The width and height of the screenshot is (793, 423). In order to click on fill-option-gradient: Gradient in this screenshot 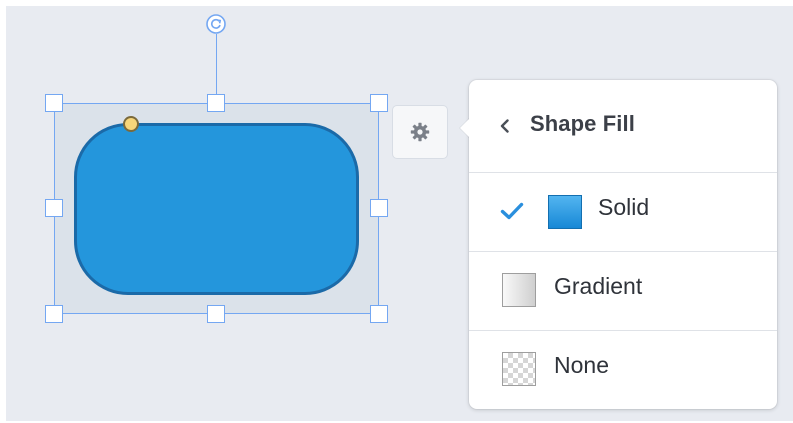, I will do `click(623, 290)`.